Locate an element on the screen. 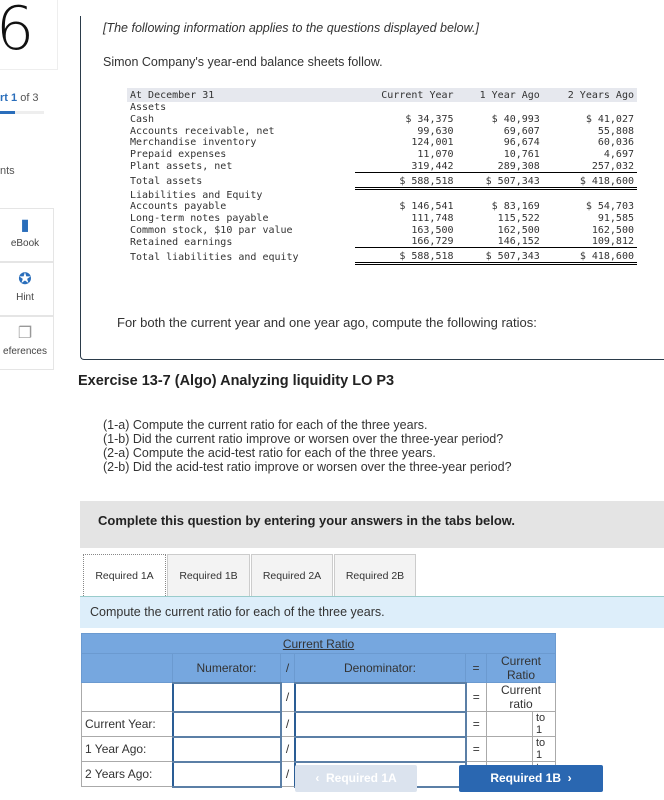 This screenshot has height=800, width=664. cell: 99,630 is located at coordinates (435, 131).